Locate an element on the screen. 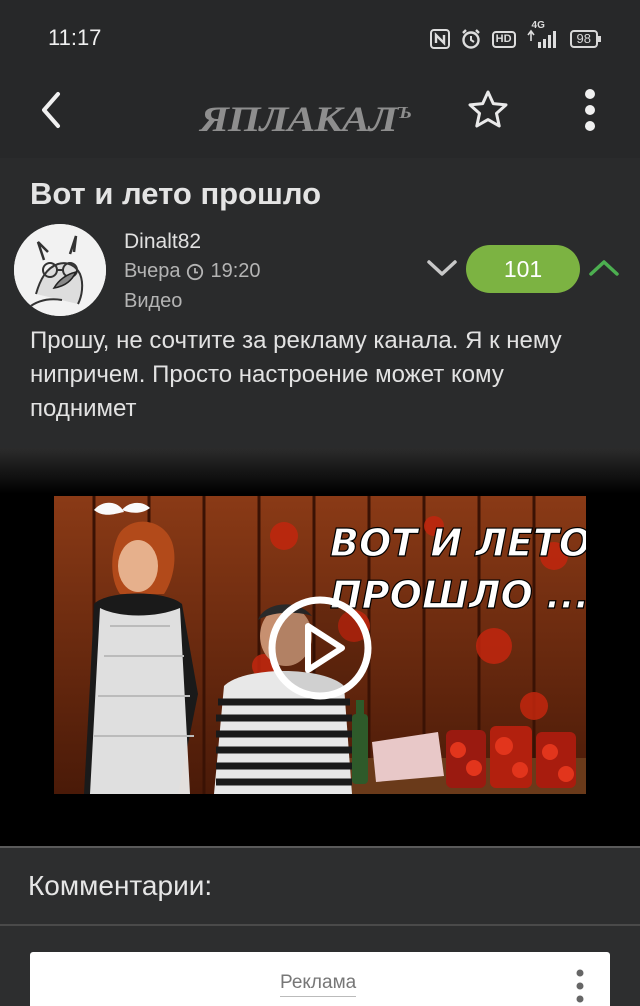 The width and height of the screenshot is (640, 1006). signal-icon: 4G is located at coordinates (543, 34).